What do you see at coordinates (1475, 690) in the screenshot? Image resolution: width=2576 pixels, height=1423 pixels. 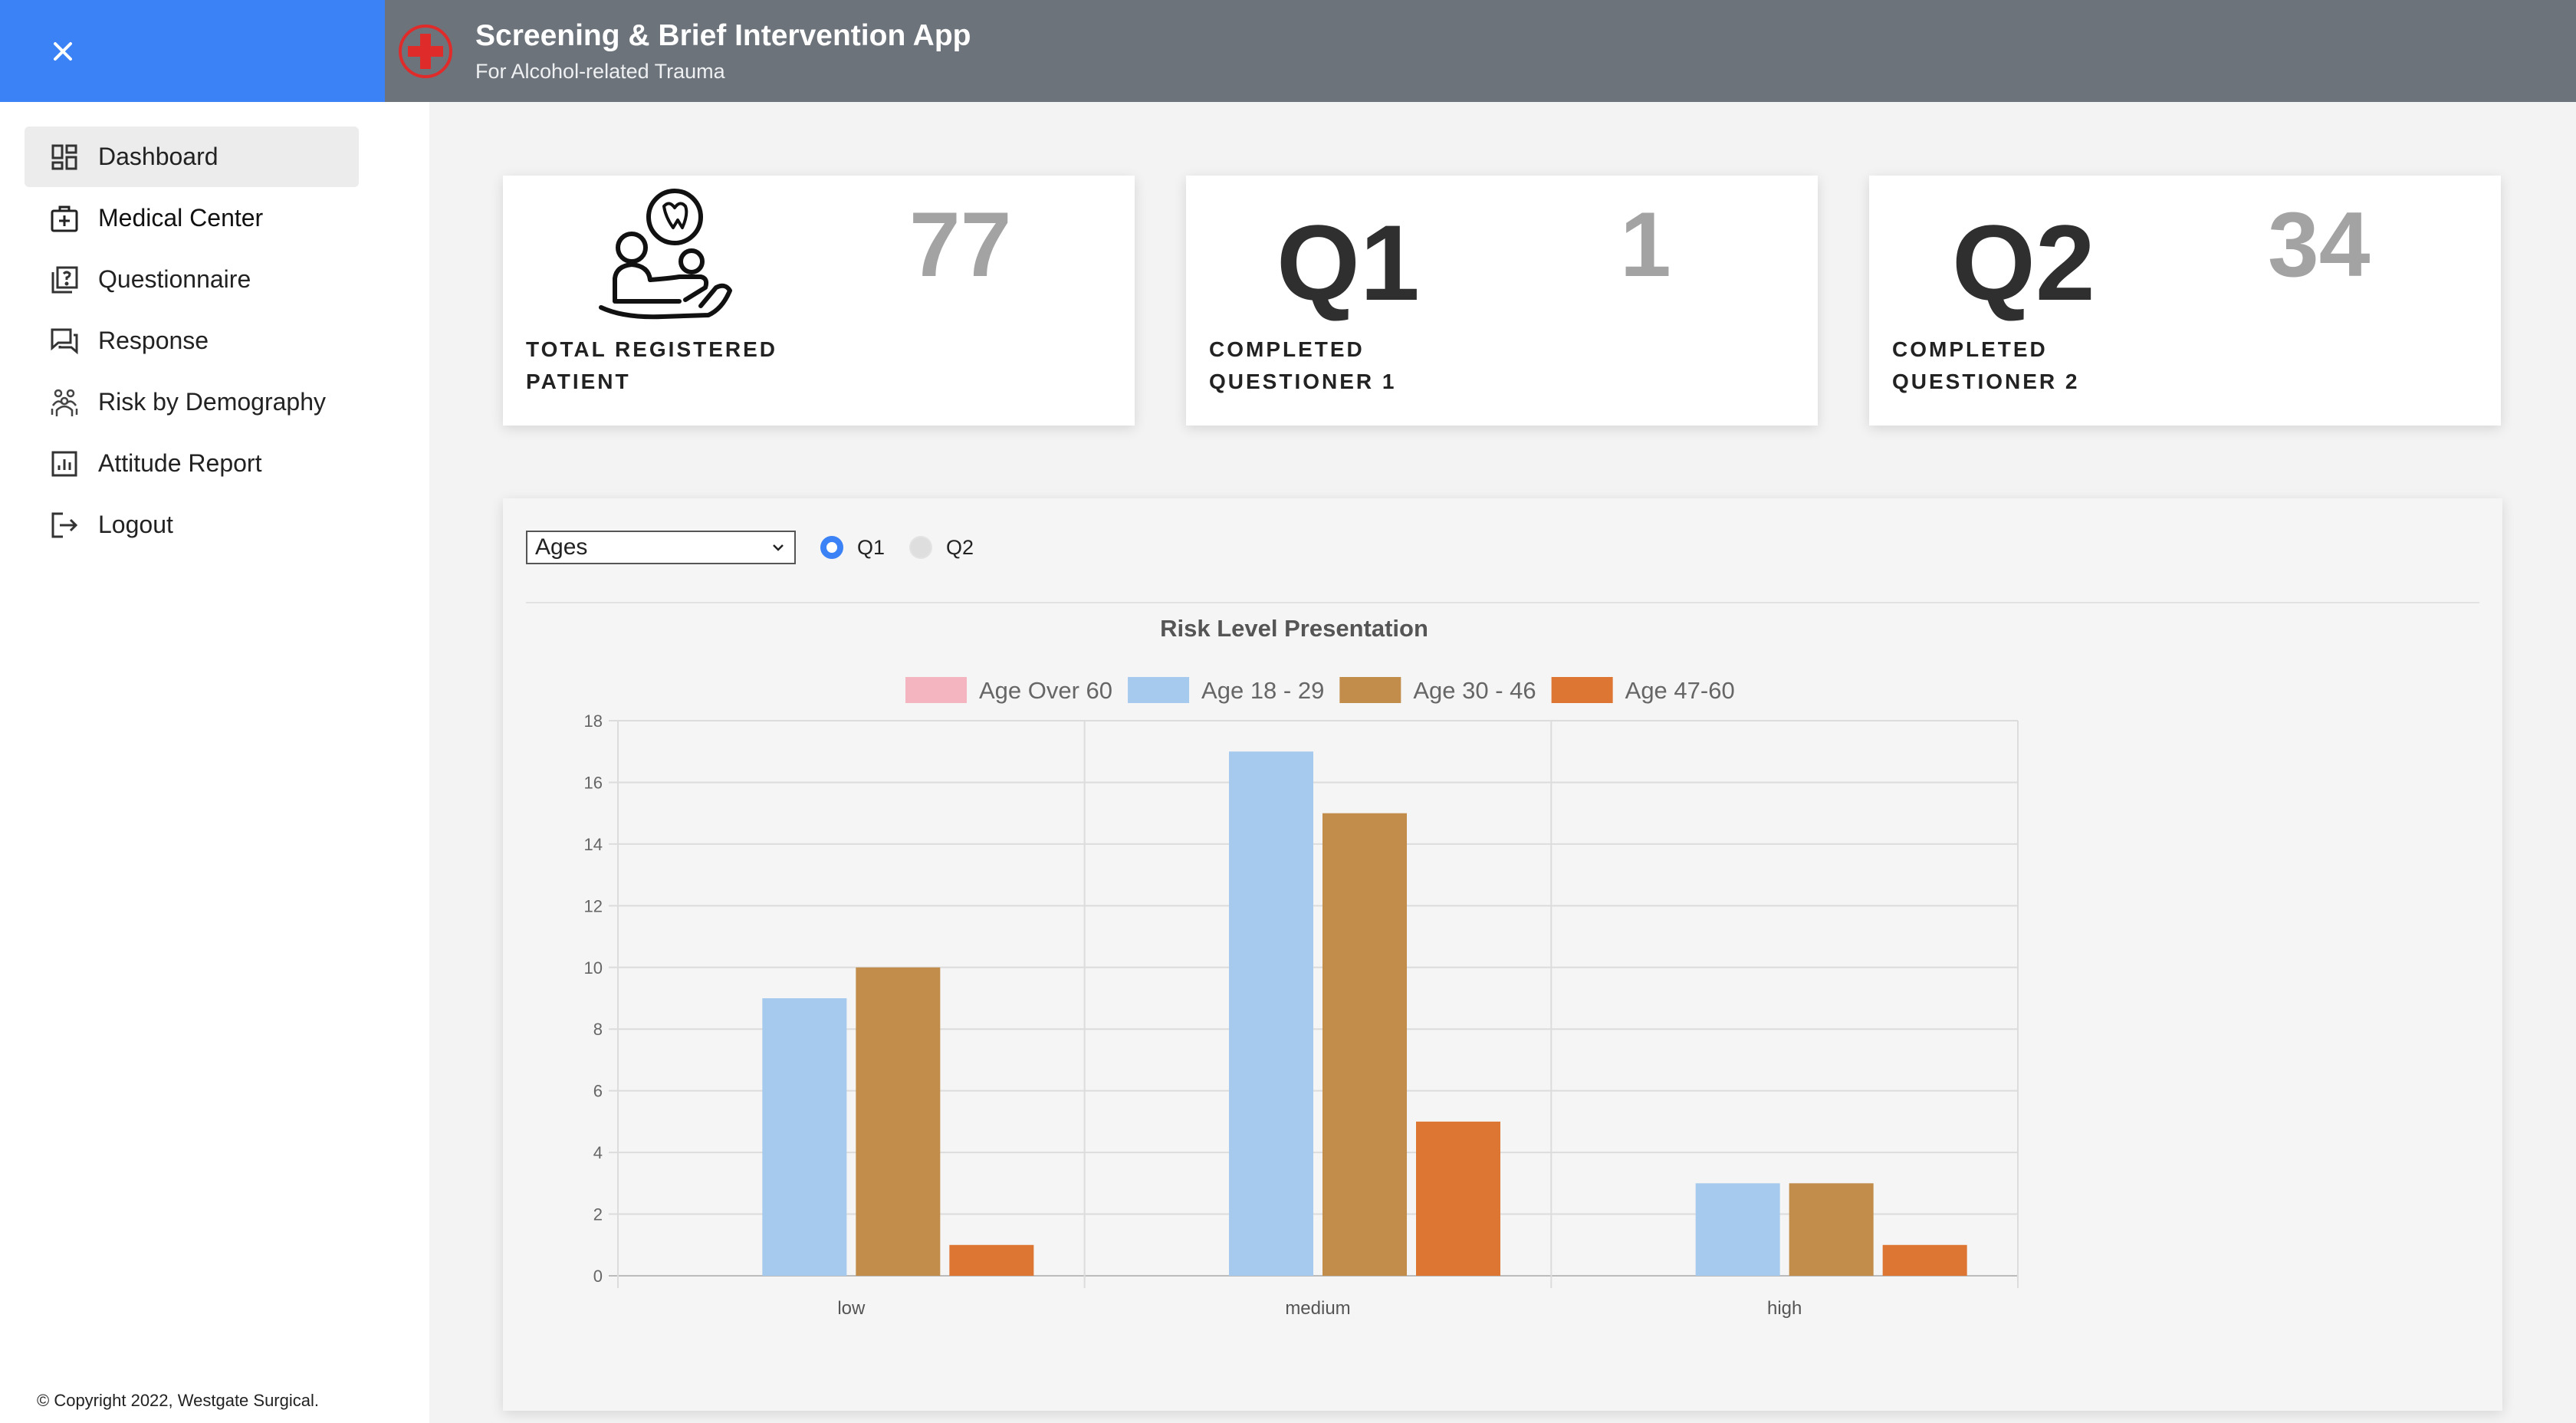 I see `legend-label: Age 30 - 46` at bounding box center [1475, 690].